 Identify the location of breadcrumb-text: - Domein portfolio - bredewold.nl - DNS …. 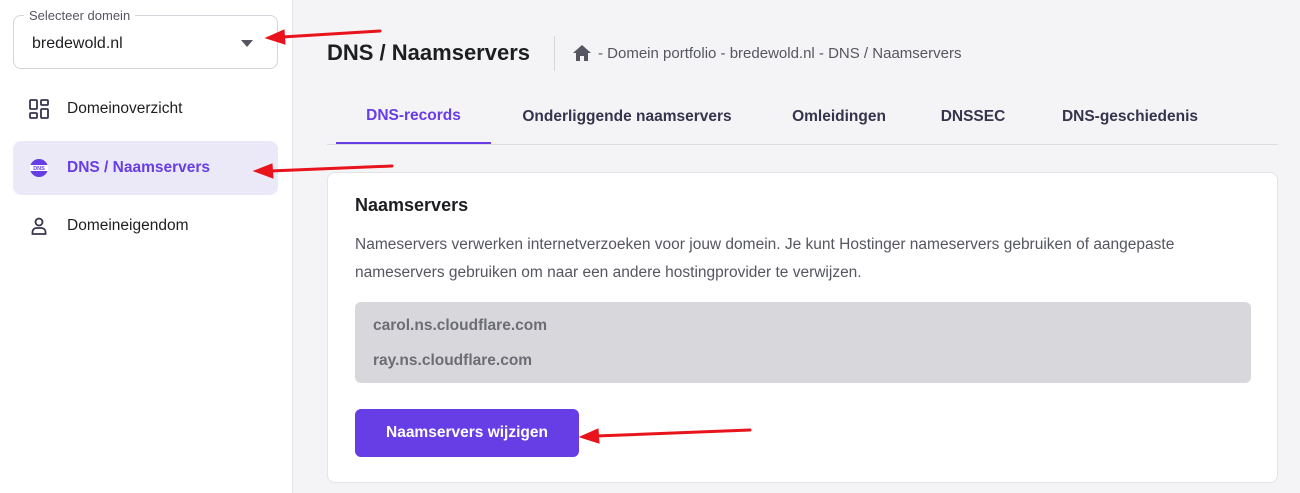
(779, 53).